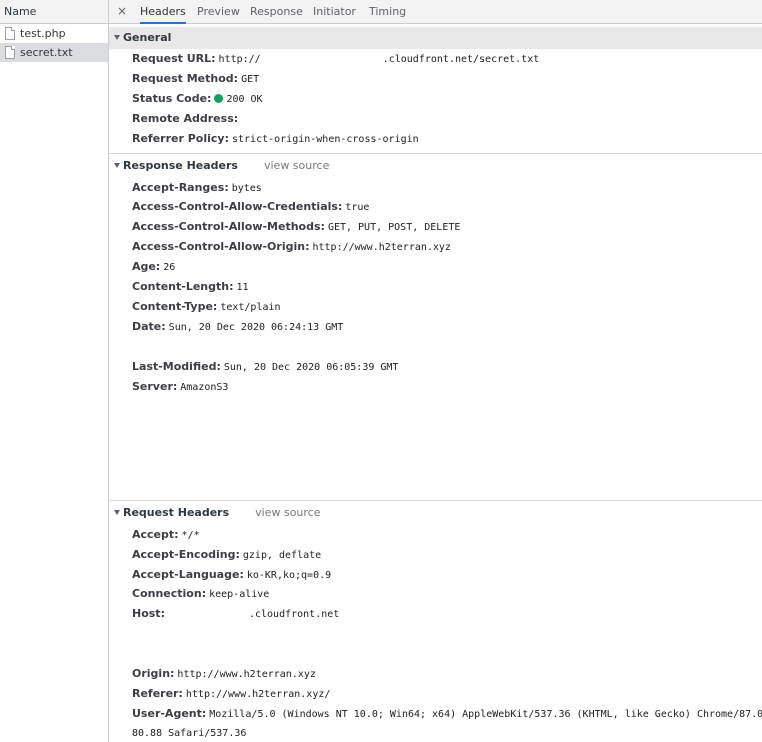  Describe the element at coordinates (294, 614) in the screenshot. I see `header-value: .cloudfront.net` at that location.